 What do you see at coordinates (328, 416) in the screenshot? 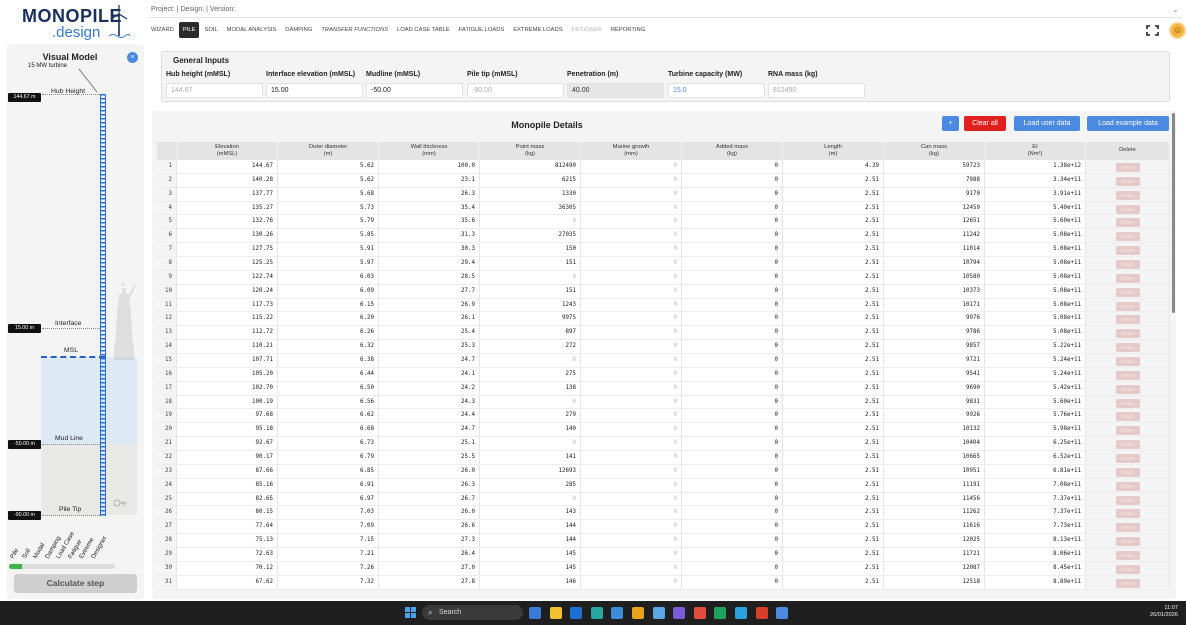
I see `table-cell: 6.62` at bounding box center [328, 416].